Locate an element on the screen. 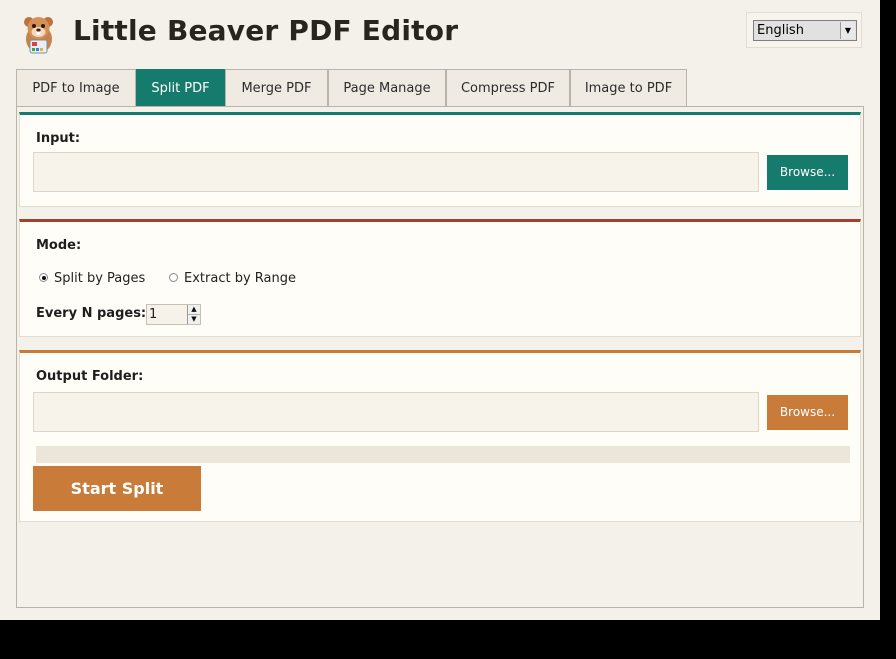 This screenshot has height=659, width=896. every-n-pages-label: Every N pages: is located at coordinates (91, 313).